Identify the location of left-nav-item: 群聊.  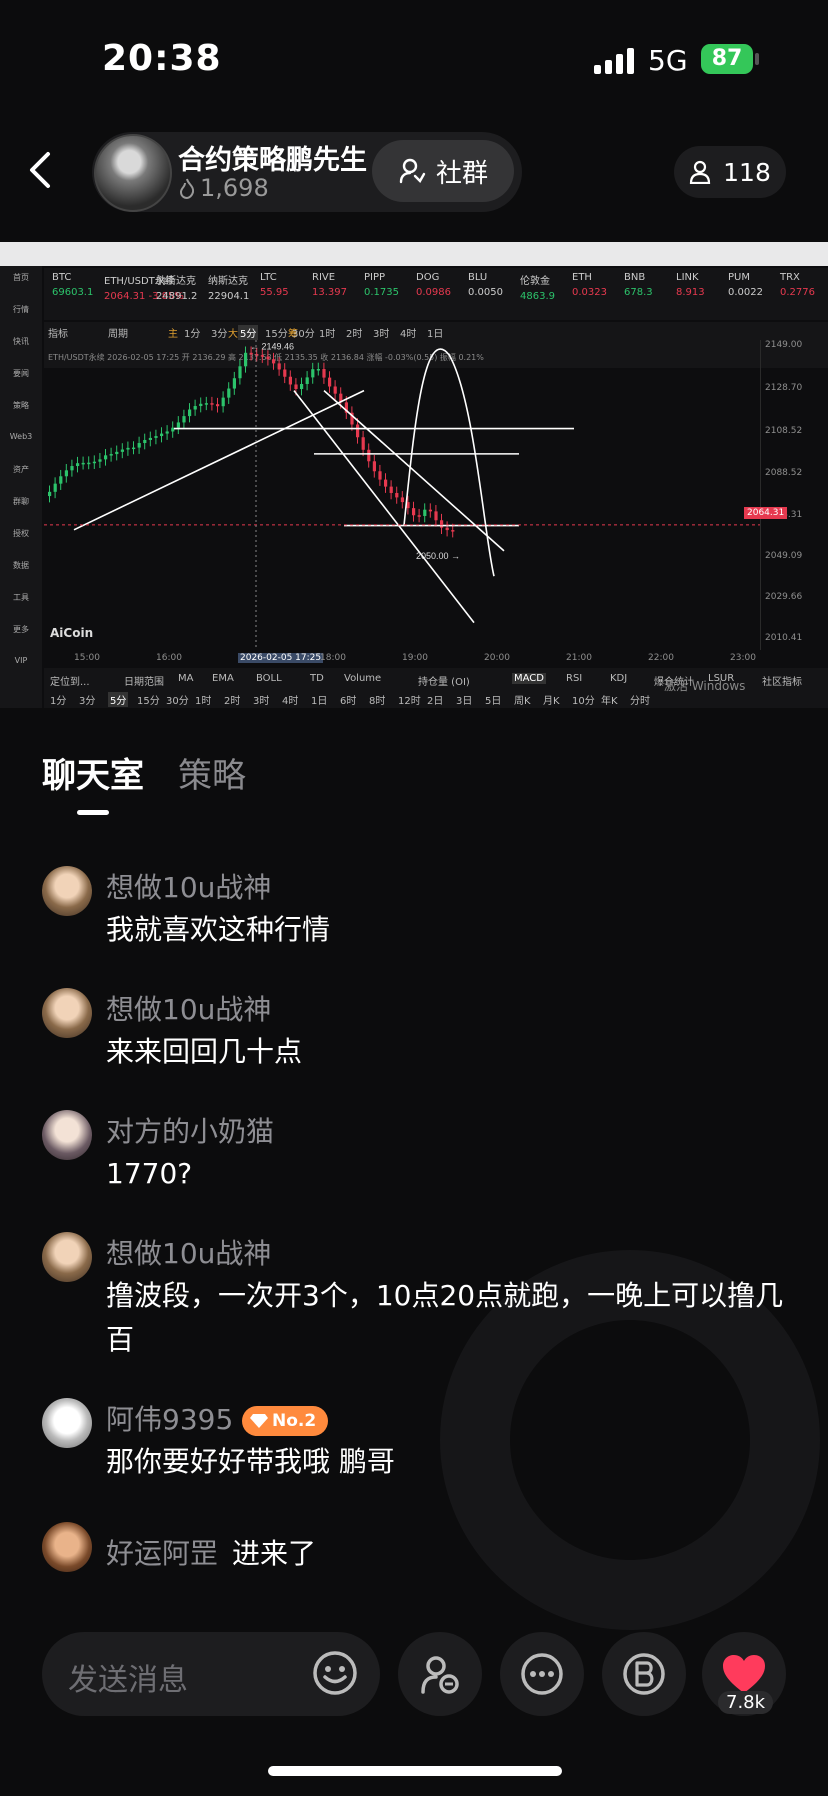
(21, 501).